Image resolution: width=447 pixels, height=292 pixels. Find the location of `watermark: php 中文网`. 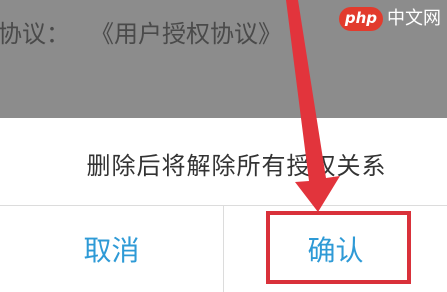

watermark: php 中文网 is located at coordinates (389, 19).